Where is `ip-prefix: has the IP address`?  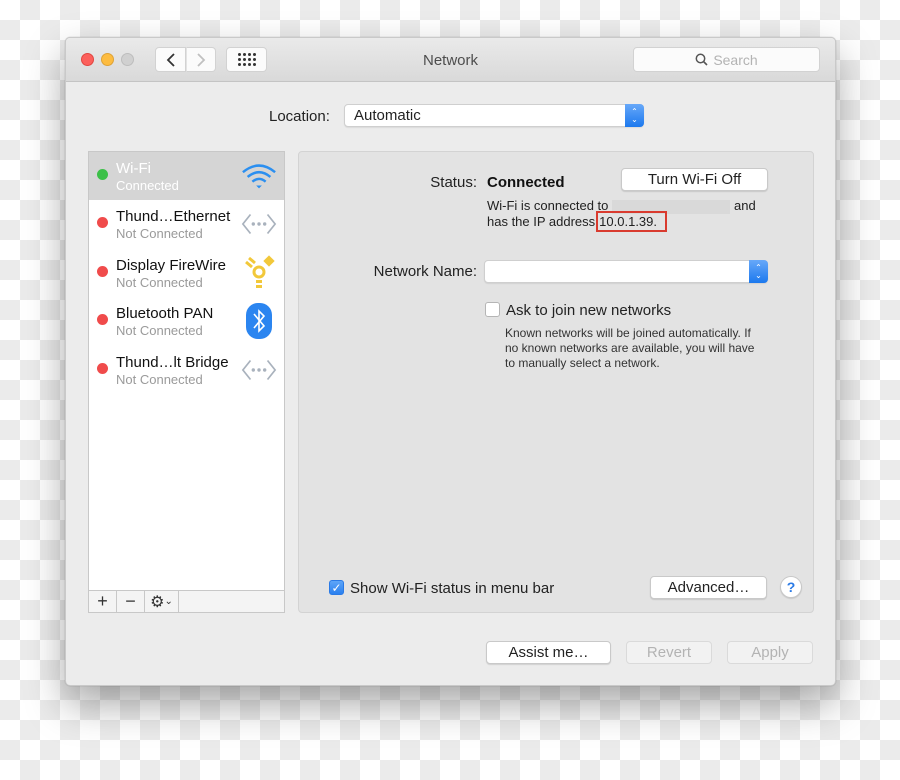
ip-prefix: has the IP address is located at coordinates (541, 221).